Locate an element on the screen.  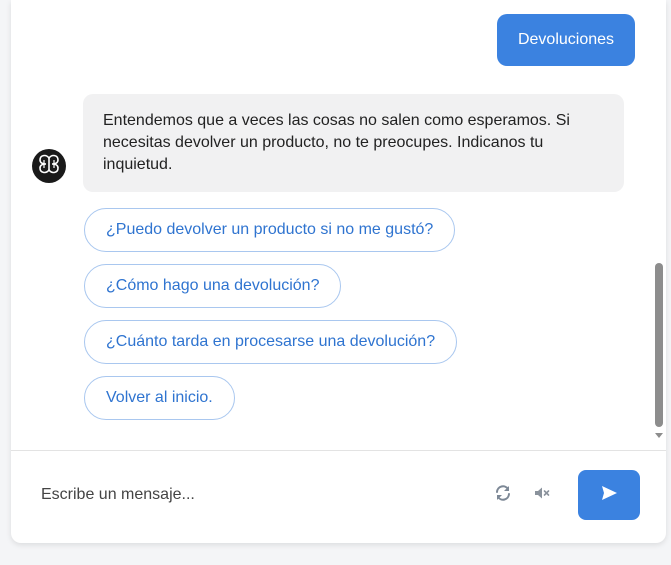
volume-mute-icon is located at coordinates (542, 495).